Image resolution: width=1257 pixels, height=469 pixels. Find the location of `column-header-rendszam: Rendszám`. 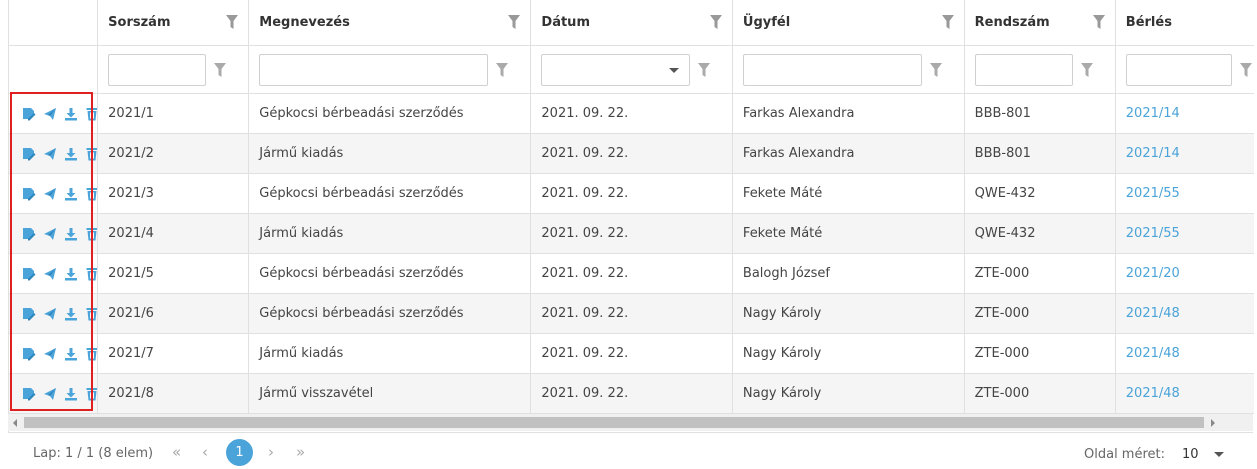

column-header-rendszam: Rendszám is located at coordinates (1040, 23).